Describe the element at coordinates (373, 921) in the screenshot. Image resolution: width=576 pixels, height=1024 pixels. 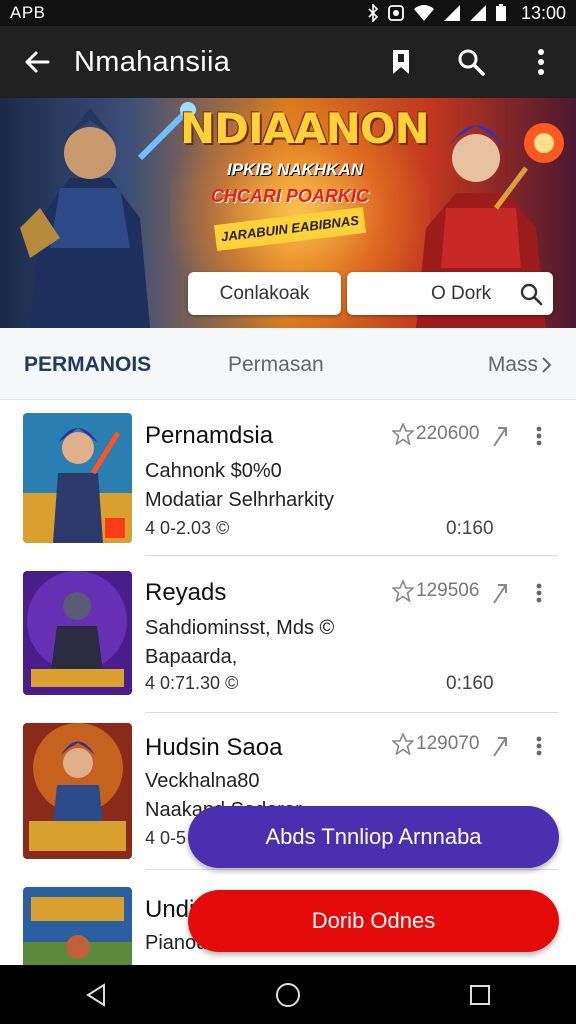
I see `secondary-action-button: Dorib Odnes` at that location.